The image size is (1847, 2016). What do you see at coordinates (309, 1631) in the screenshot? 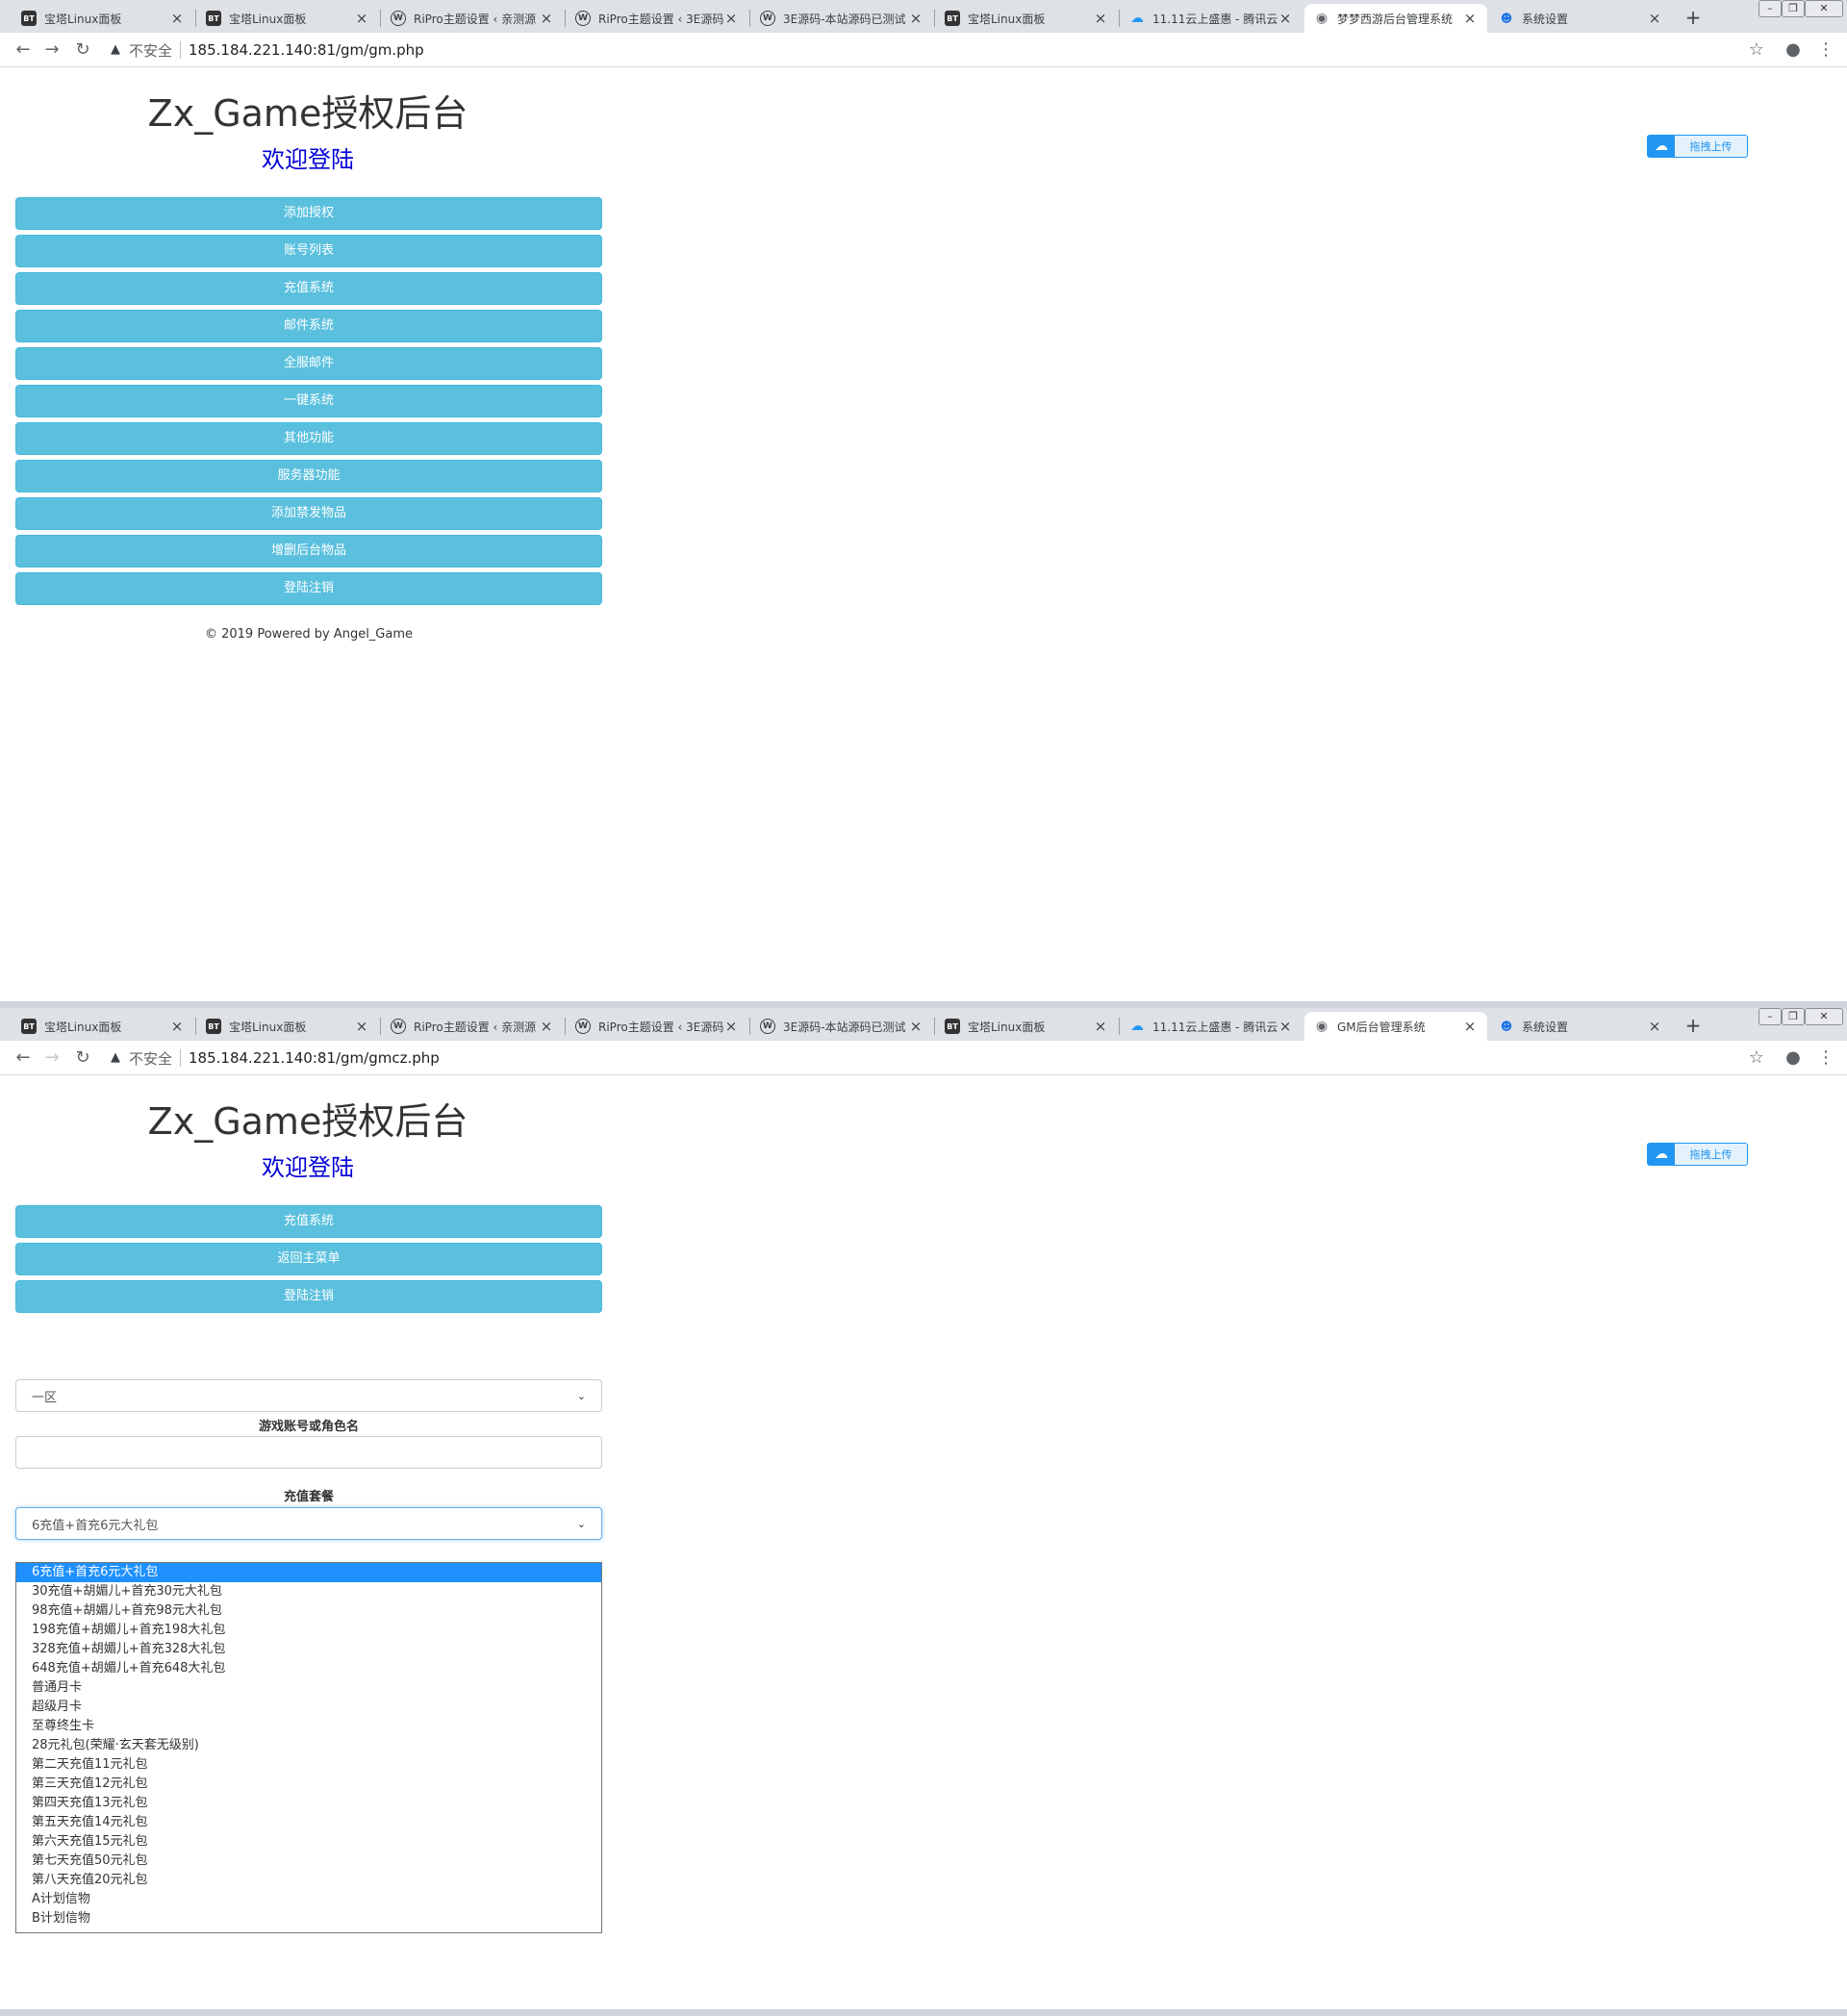
I see `package-option: 198充值+胡媚儿+首充198大礼包` at bounding box center [309, 1631].